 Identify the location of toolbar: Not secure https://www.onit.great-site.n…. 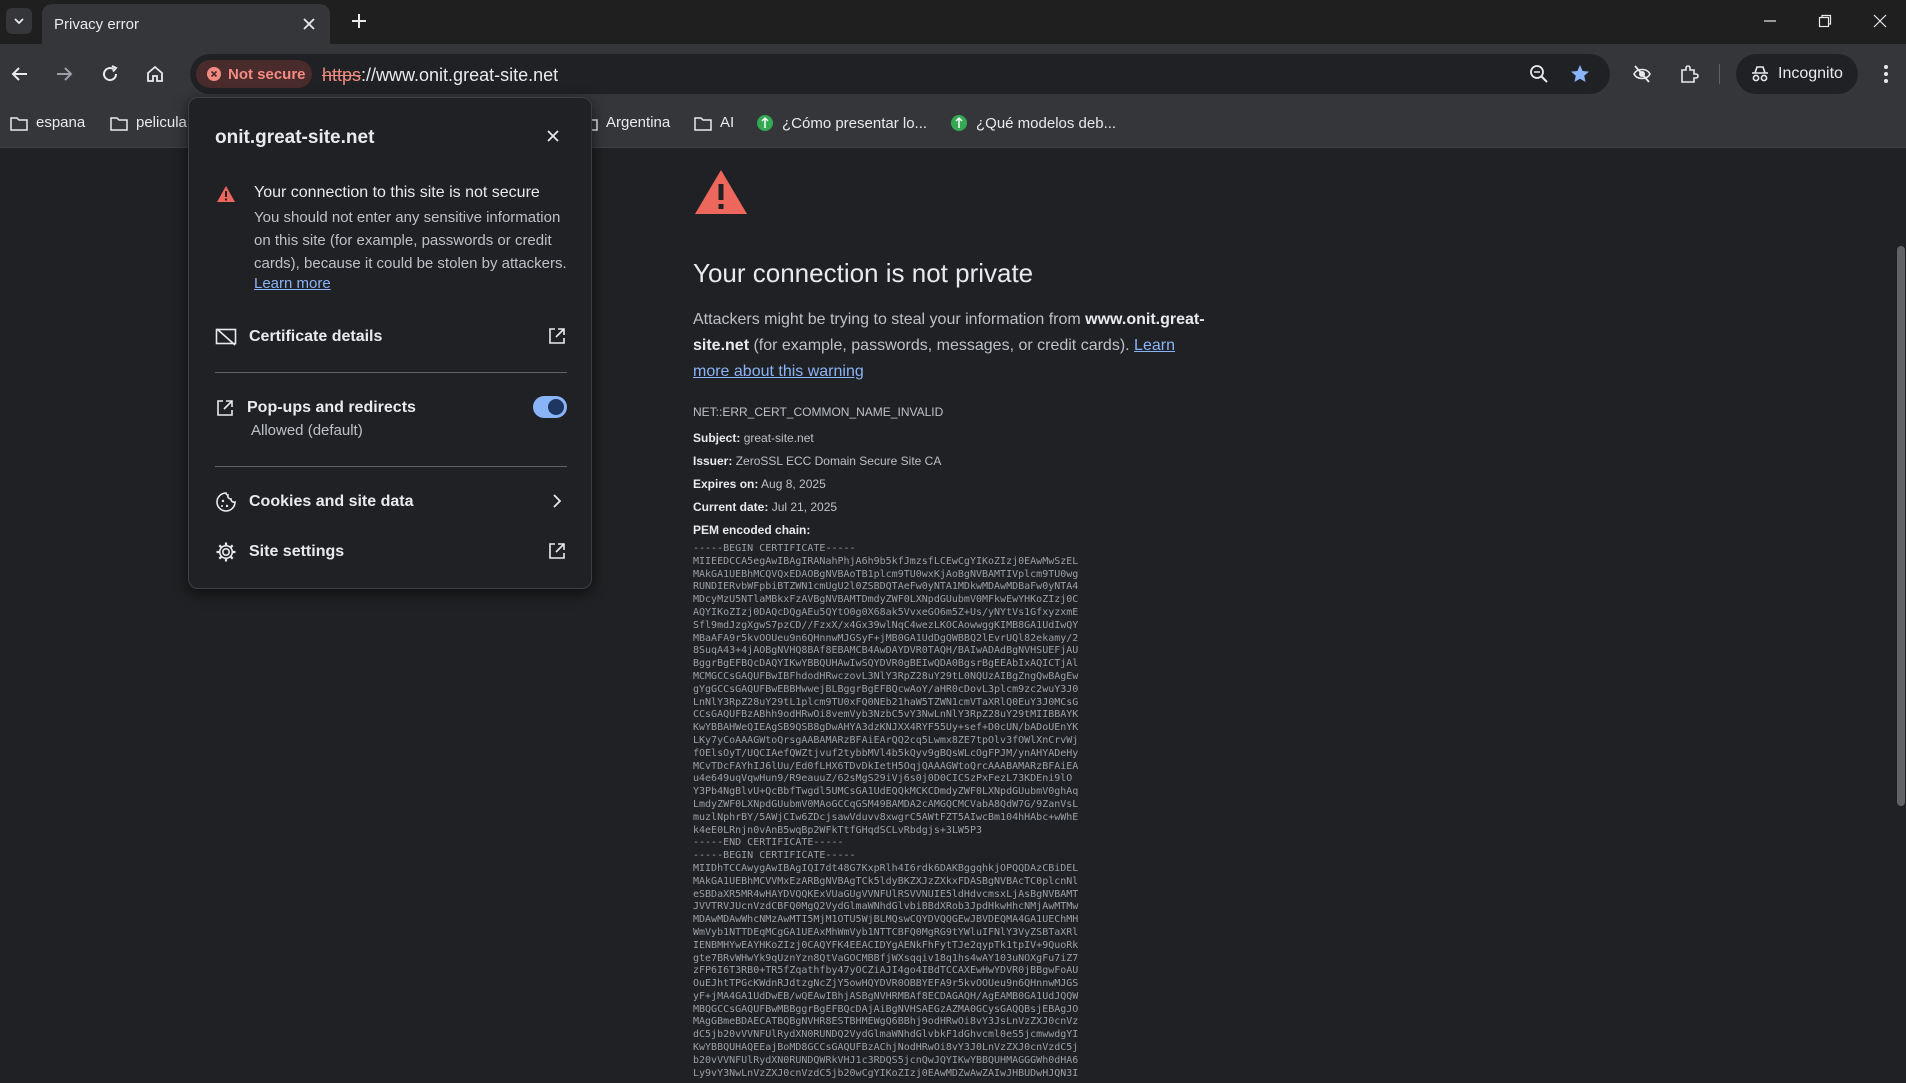
(953, 74).